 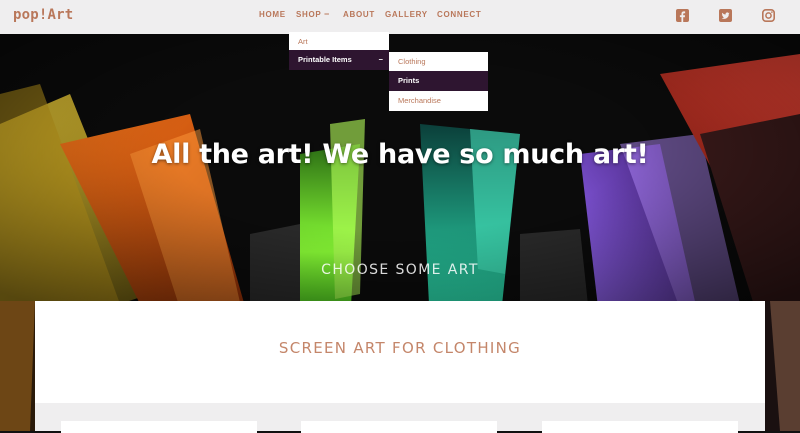 What do you see at coordinates (17, 366) in the screenshot?
I see `hero-image-left-edge` at bounding box center [17, 366].